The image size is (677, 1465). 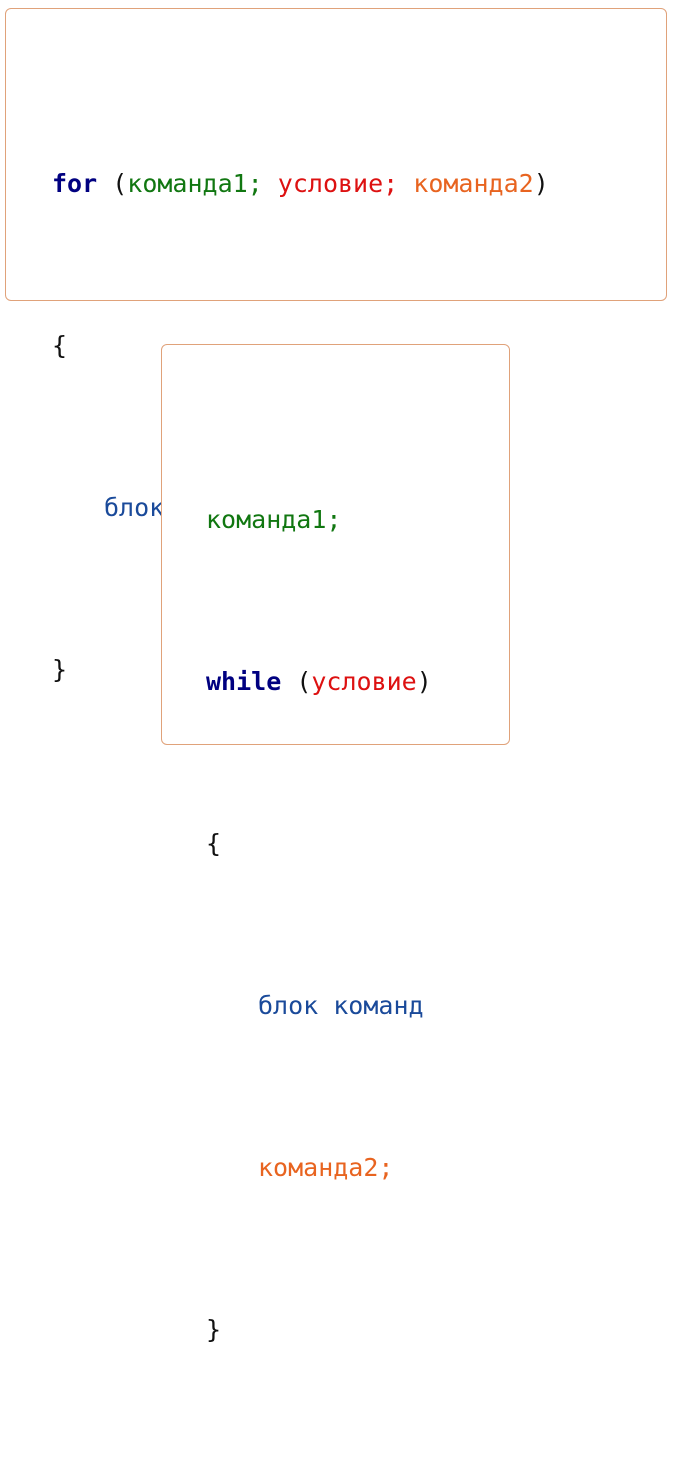 I want to click on while-keyword: while, so click(x=244, y=681).